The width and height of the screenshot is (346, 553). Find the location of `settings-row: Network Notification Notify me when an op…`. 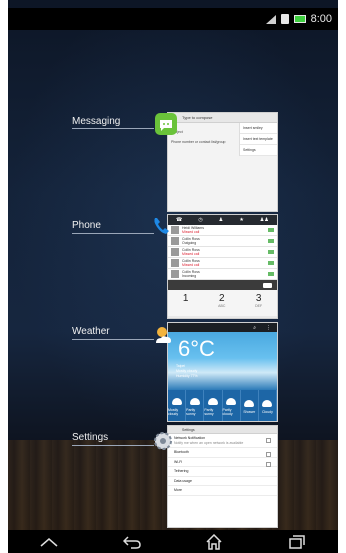

settings-row: Network Notification Notify me when an op… is located at coordinates (222, 441).